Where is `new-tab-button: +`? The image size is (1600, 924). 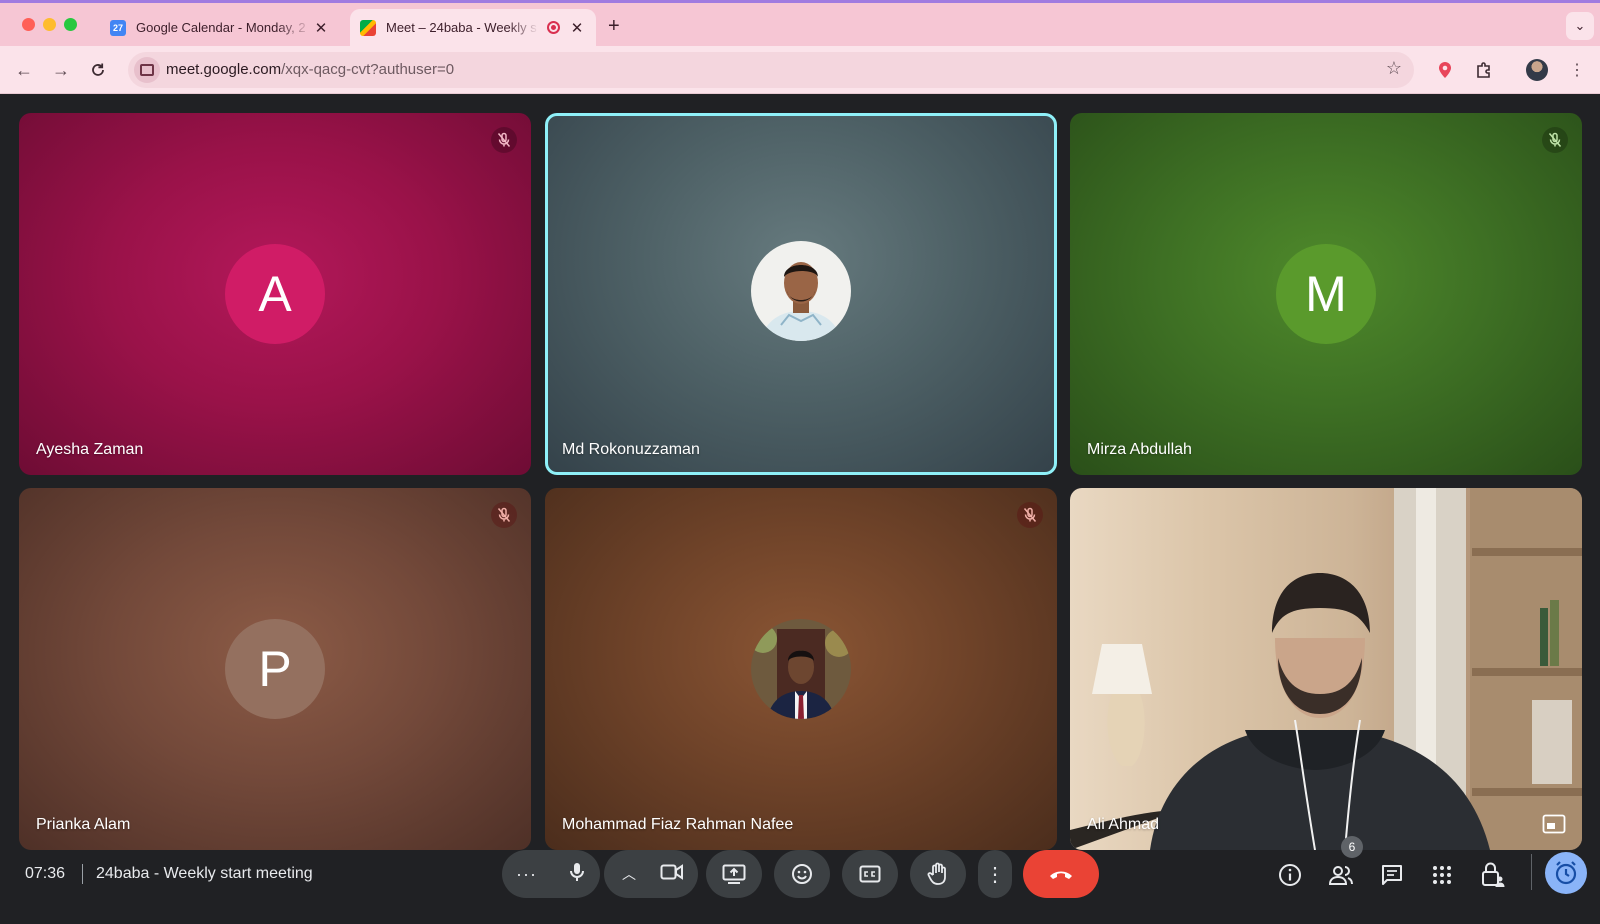
new-tab-button: + is located at coordinates (614, 26).